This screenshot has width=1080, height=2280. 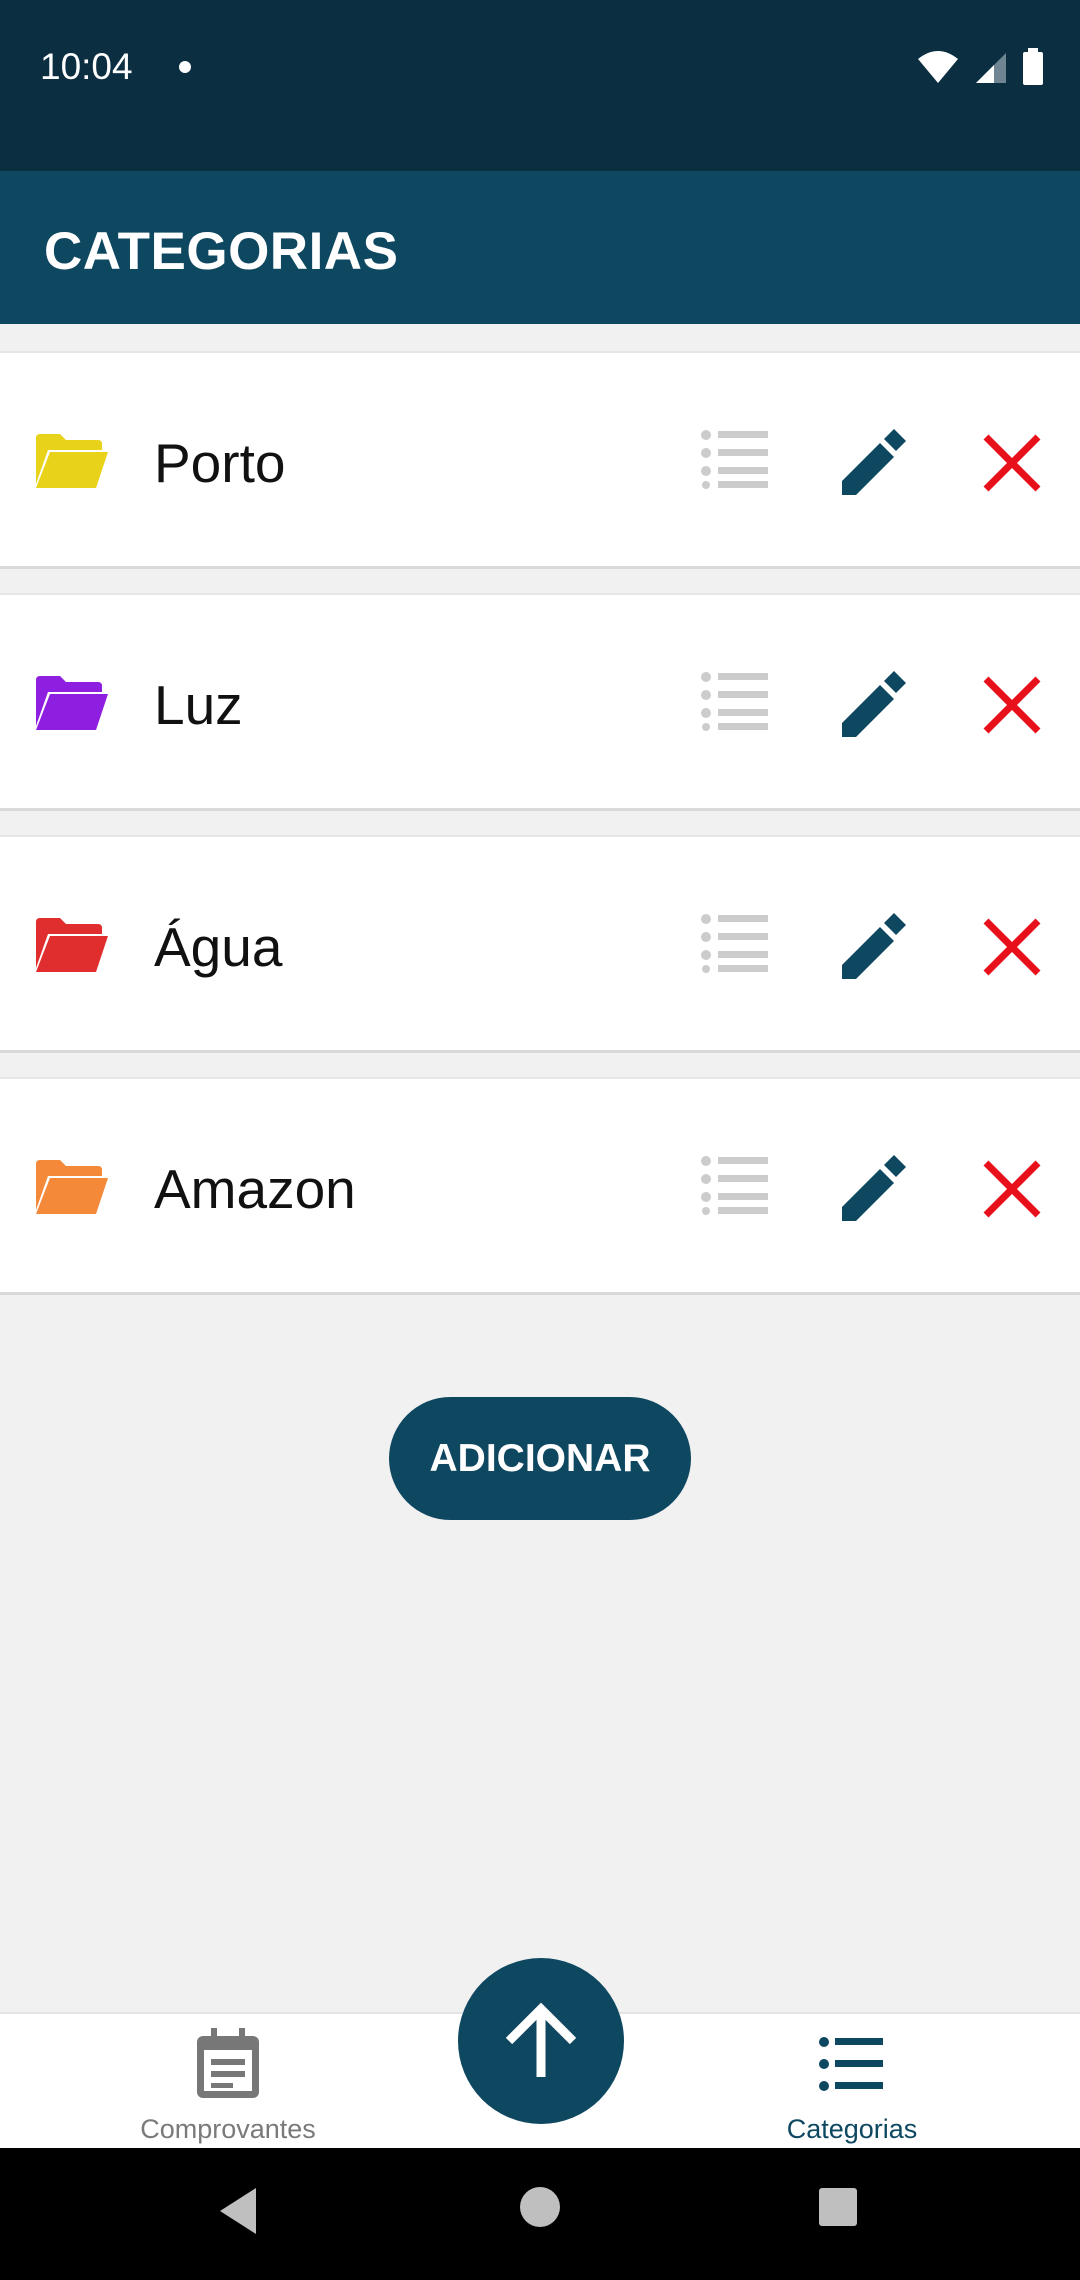 I want to click on category-name: Luz, so click(x=198, y=705).